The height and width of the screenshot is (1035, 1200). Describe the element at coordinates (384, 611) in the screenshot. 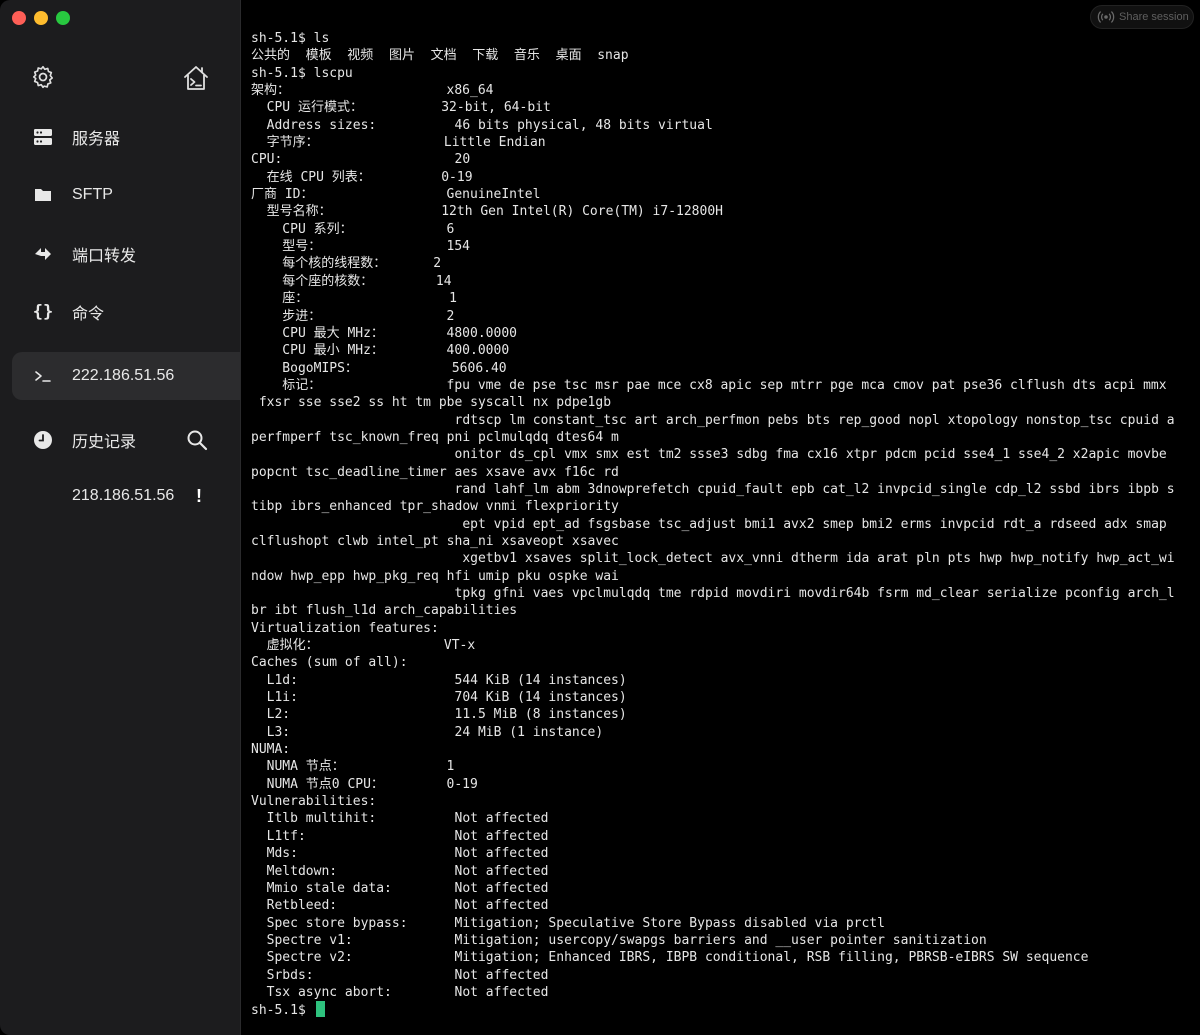

I see `terminal-line: br ibt flush_l1d arch_capabilities` at that location.